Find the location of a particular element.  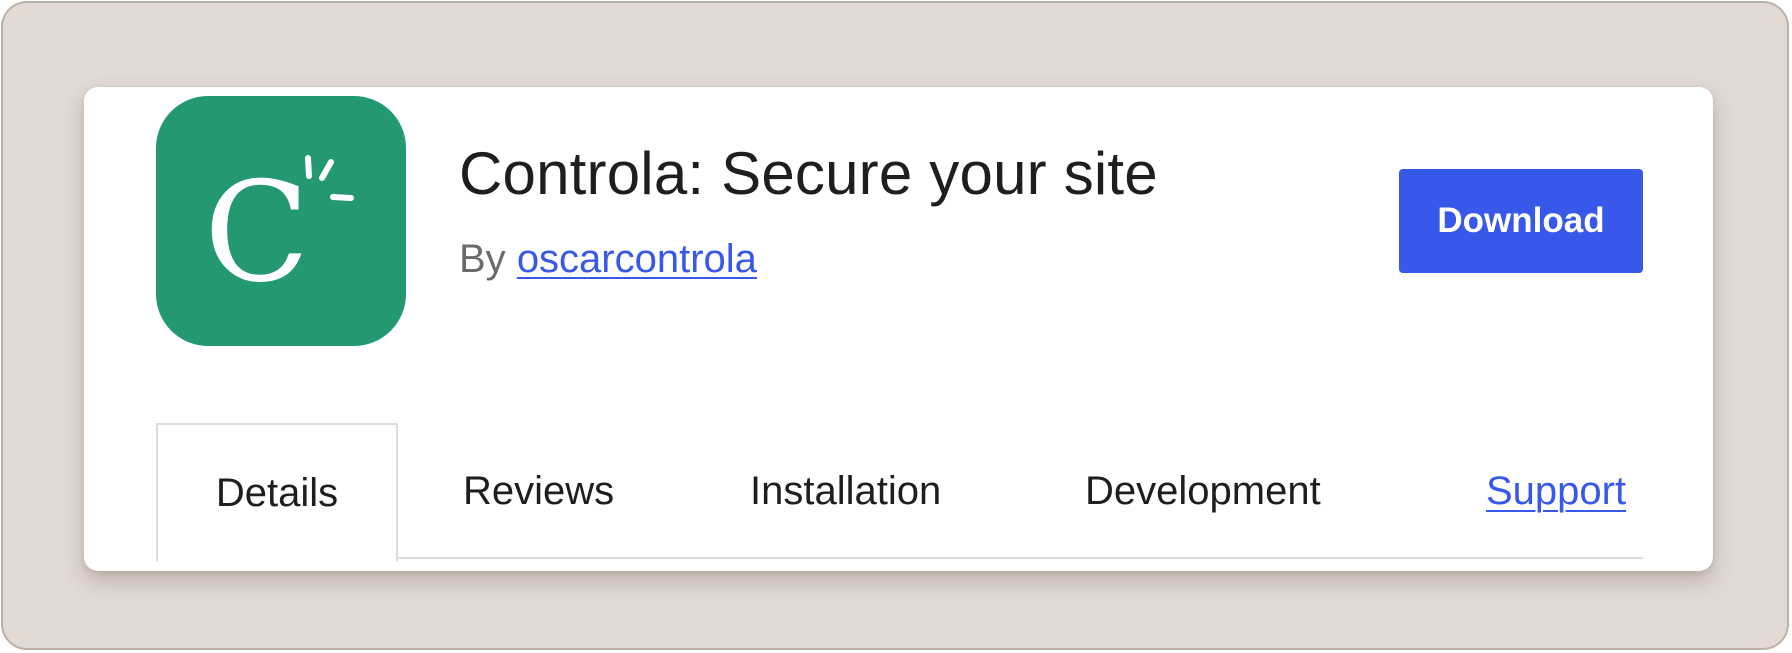

plugin-byline: By oscarcontrola is located at coordinates (608, 259).